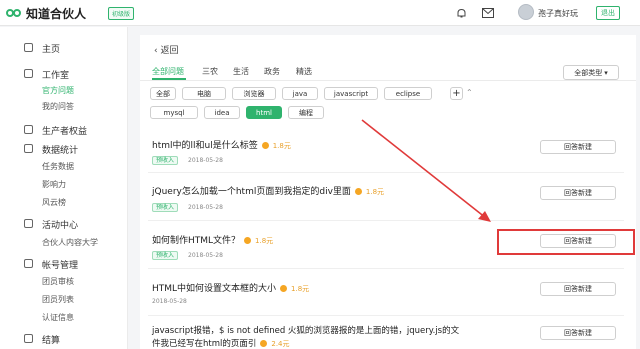  What do you see at coordinates (426, 170) in the screenshot?
I see `annotation-arrow` at bounding box center [426, 170].